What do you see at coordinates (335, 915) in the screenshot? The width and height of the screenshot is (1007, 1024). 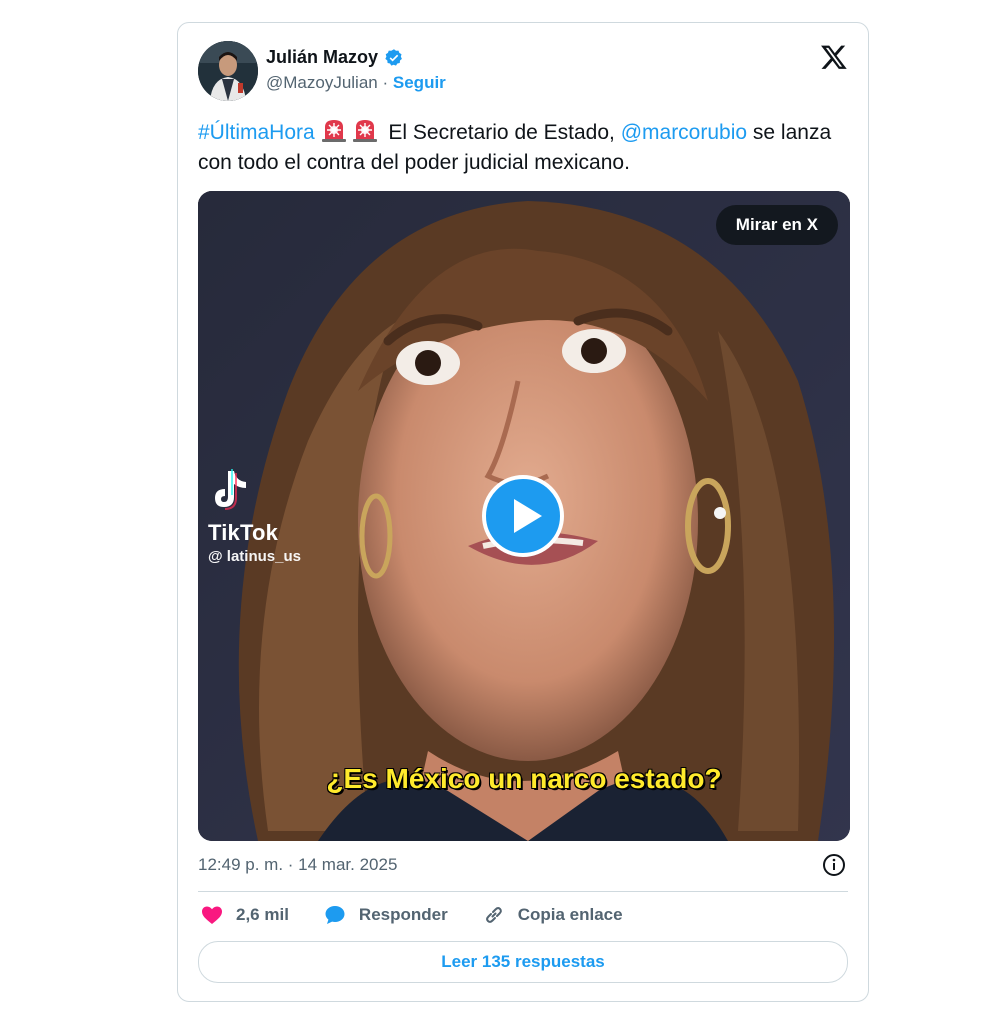 I see `reply-bubble-icon` at bounding box center [335, 915].